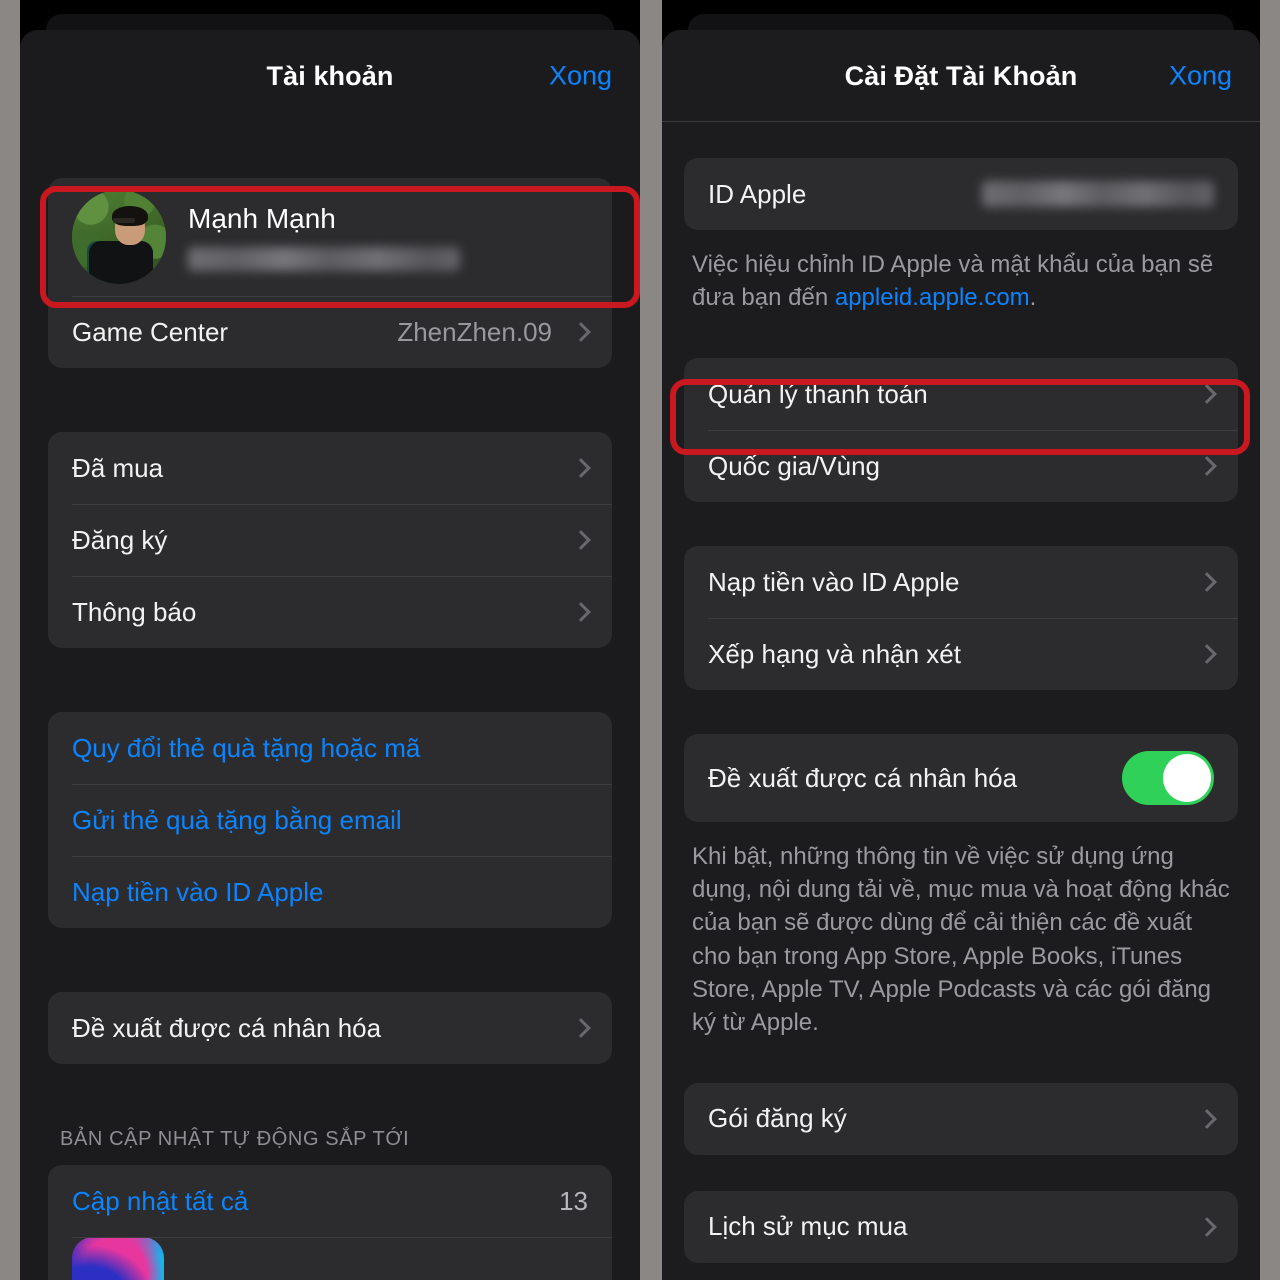 The image size is (1280, 1280). I want to click on footnote-text-after: ., so click(1033, 298).